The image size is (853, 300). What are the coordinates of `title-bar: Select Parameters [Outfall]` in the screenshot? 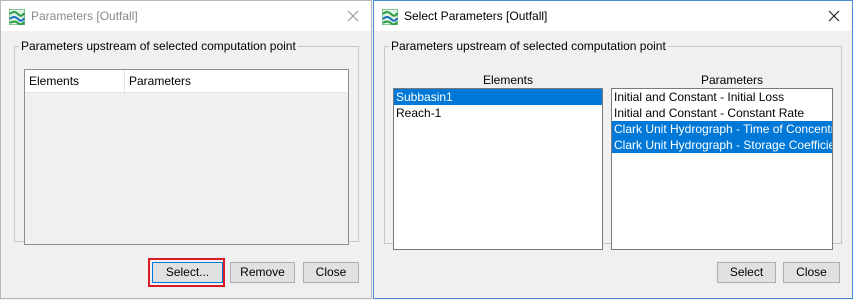 It's located at (613, 16).